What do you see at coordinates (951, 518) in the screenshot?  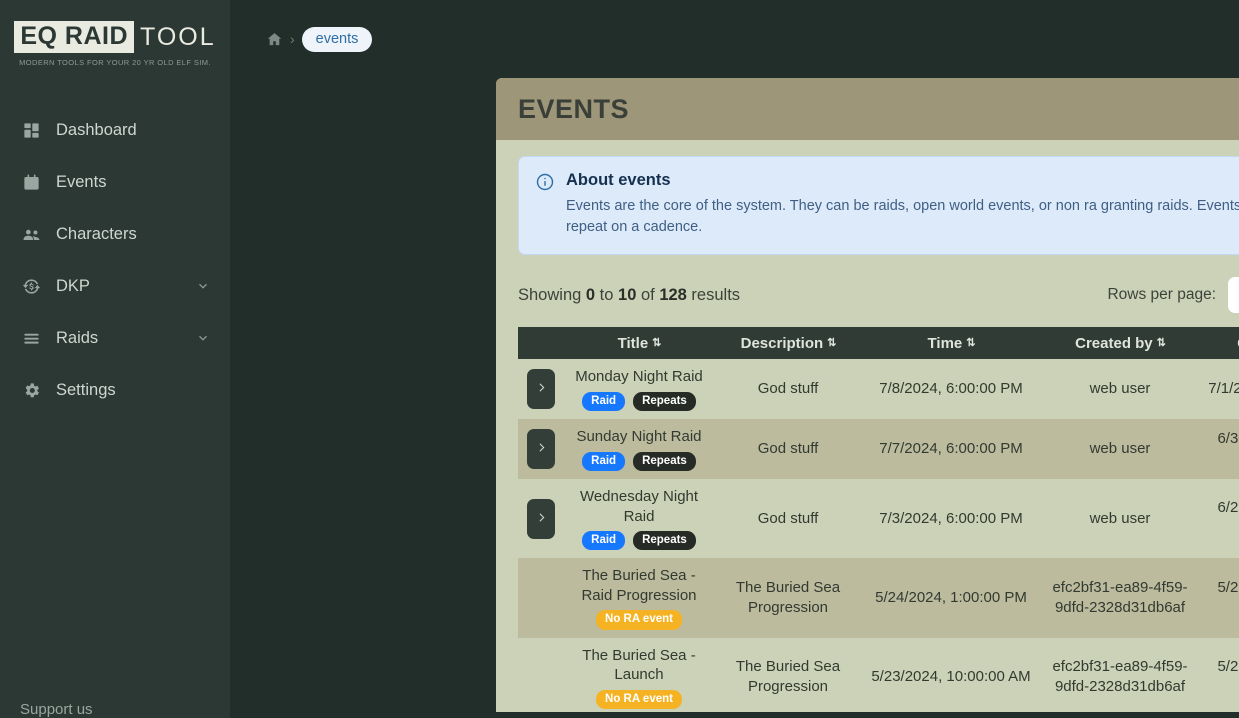 I see `time-cell: 7/3/2024, 6:00:00 PM` at bounding box center [951, 518].